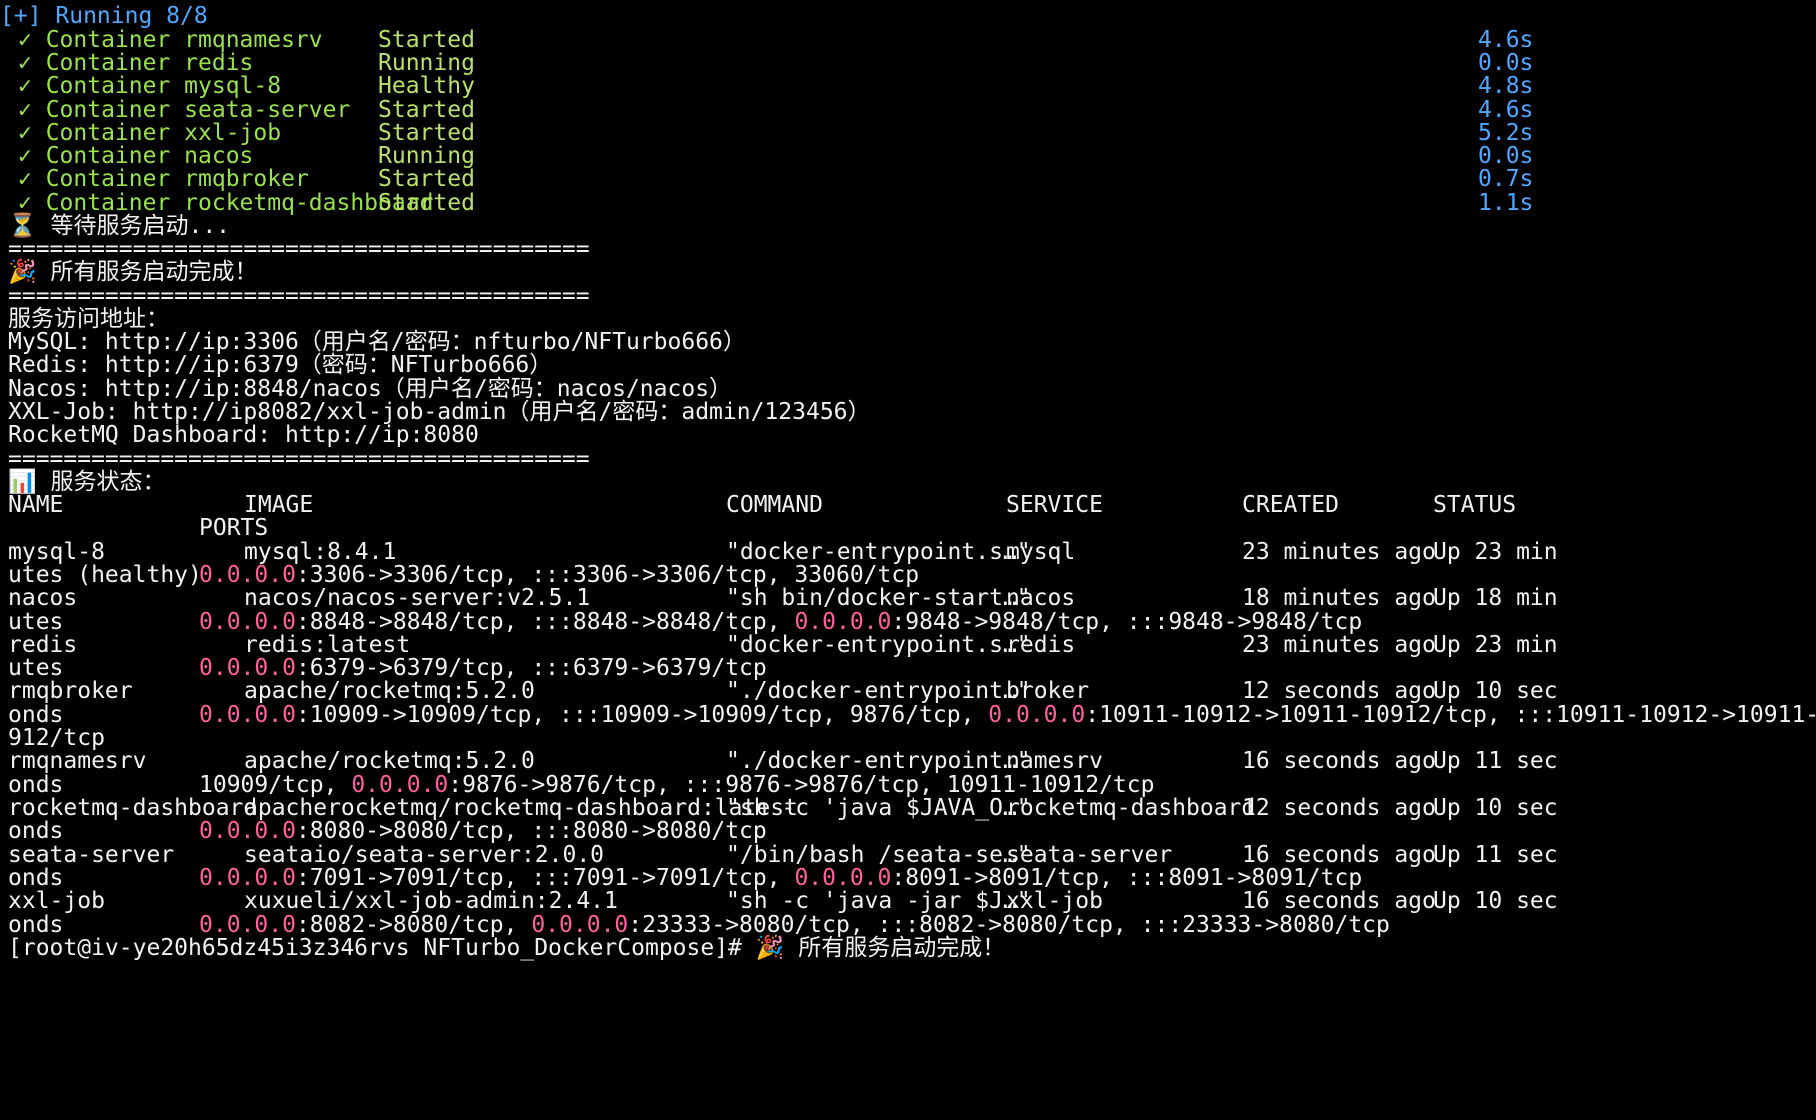  I want to click on container-duration: 0.7s, so click(1506, 179).